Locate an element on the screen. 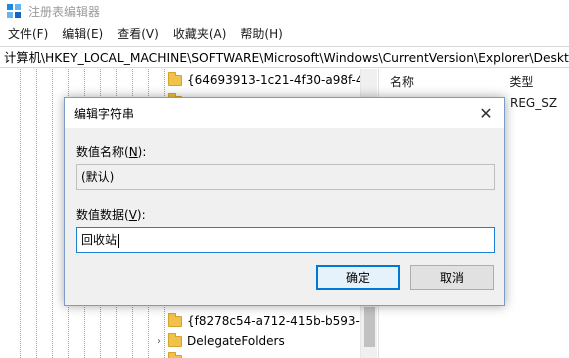 Image resolution: width=569 pixels, height=358 pixels. tree-item is located at coordinates (177, 354).